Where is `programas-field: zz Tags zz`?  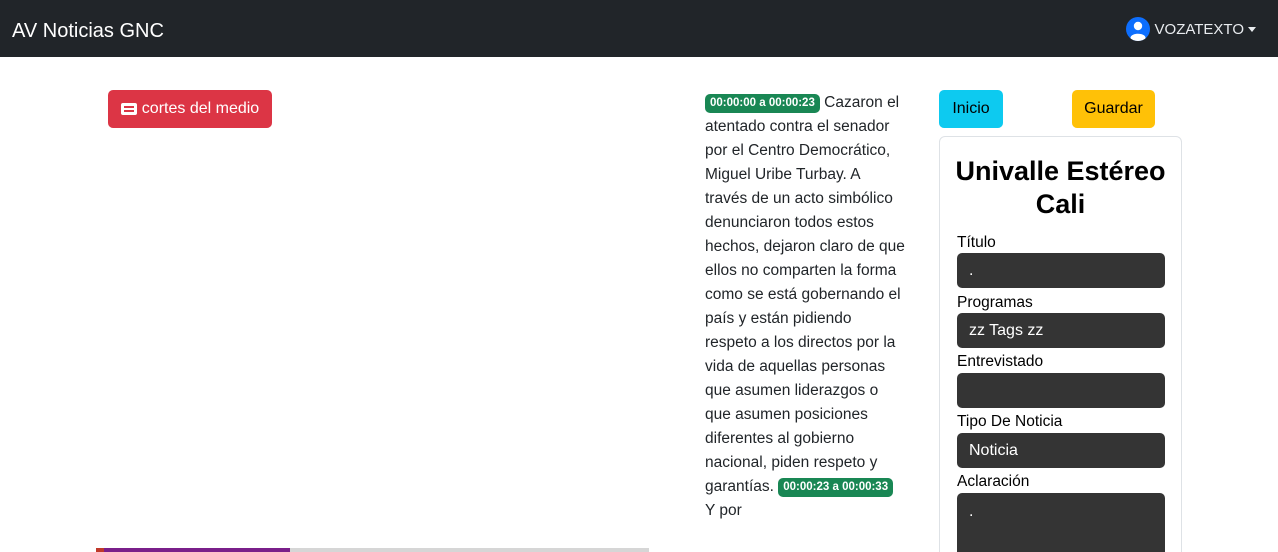
programas-field: zz Tags zz is located at coordinates (1061, 330).